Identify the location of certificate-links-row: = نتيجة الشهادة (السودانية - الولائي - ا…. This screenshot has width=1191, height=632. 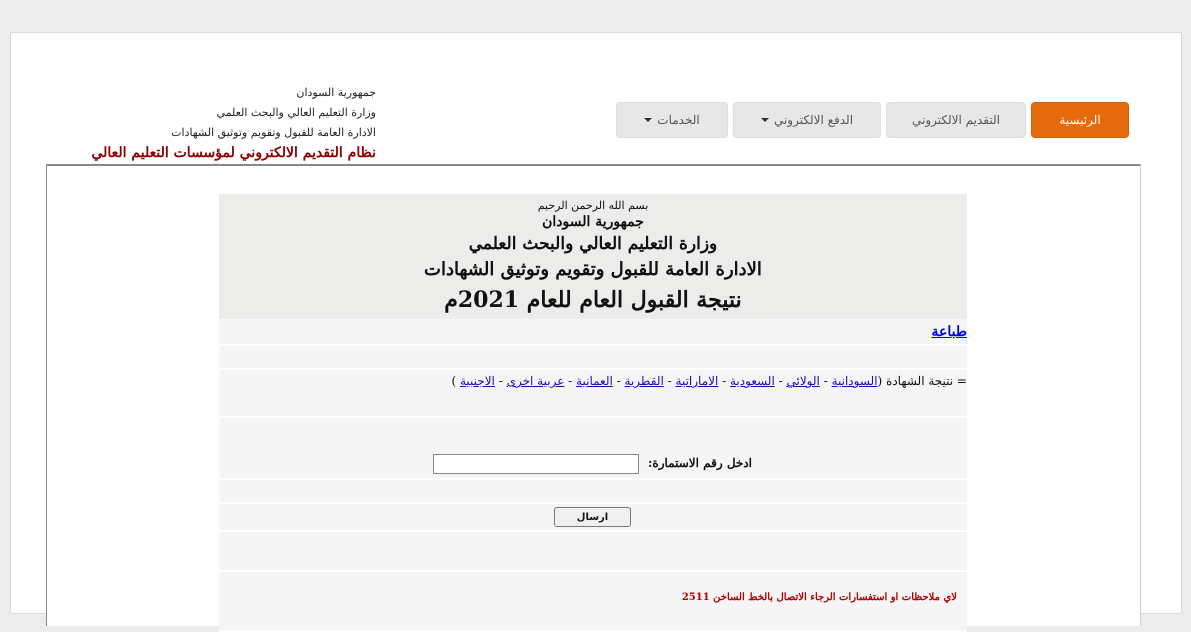
(593, 394).